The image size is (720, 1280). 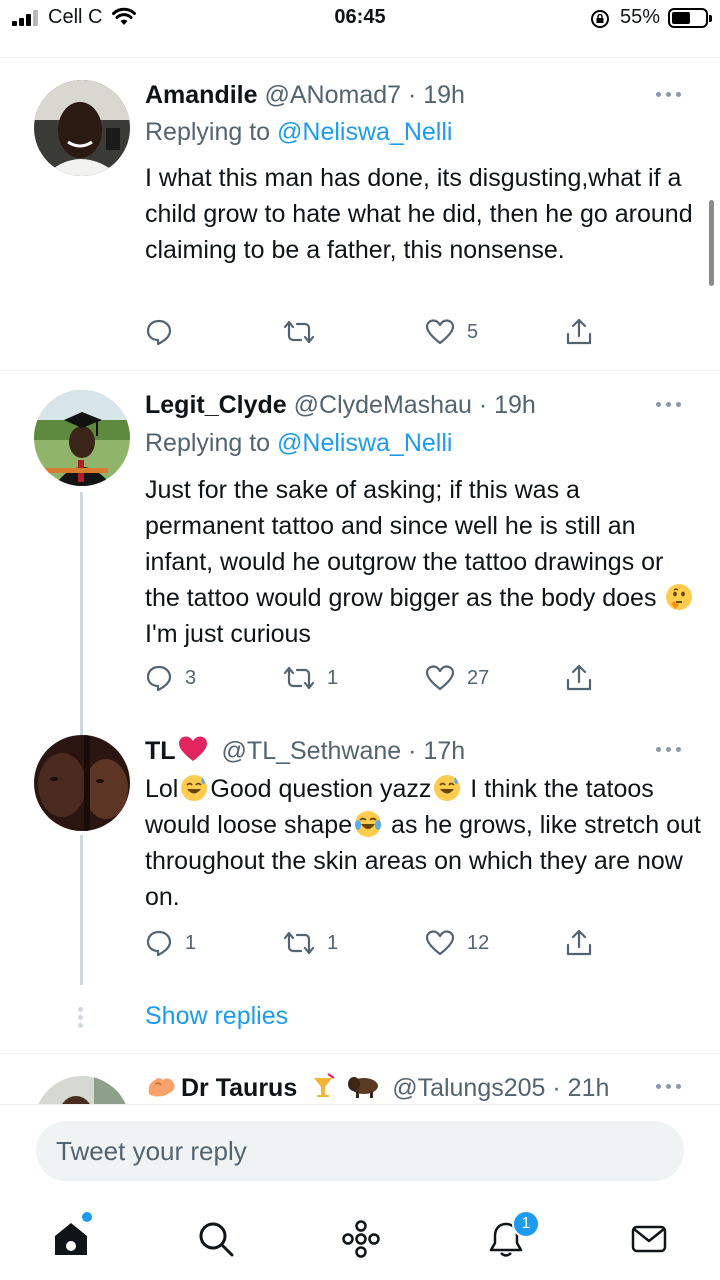 I want to click on home-unread-dot, so click(x=87, y=1217).